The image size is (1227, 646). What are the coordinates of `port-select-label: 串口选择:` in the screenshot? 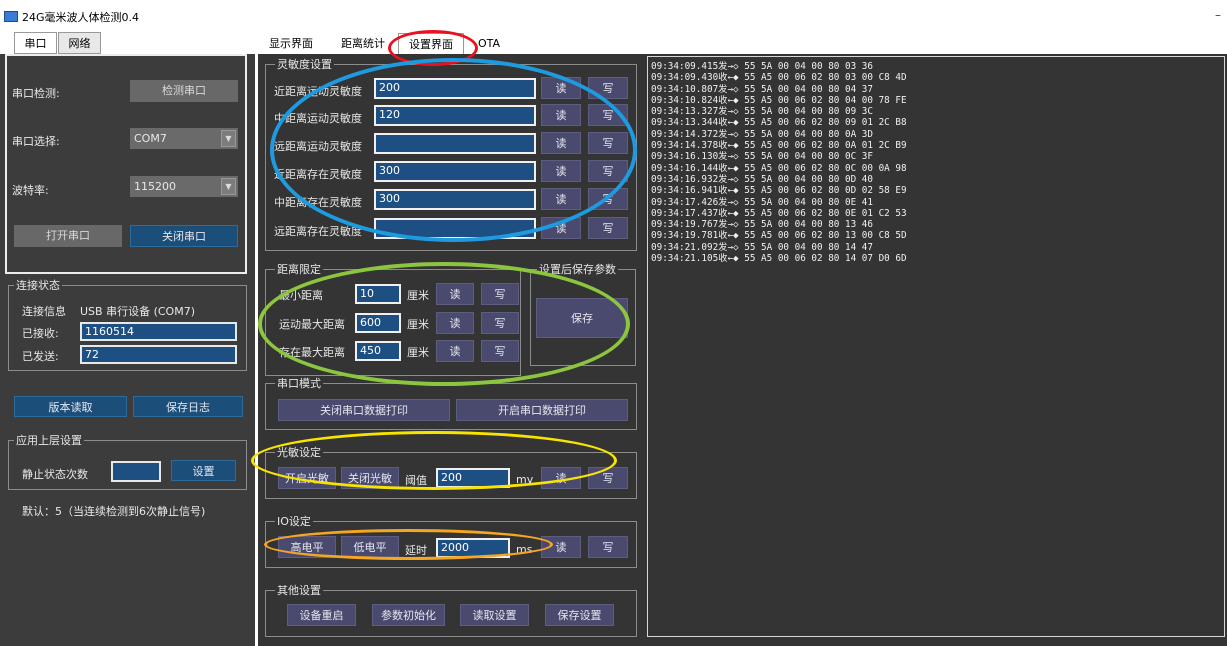 It's located at (36, 141).